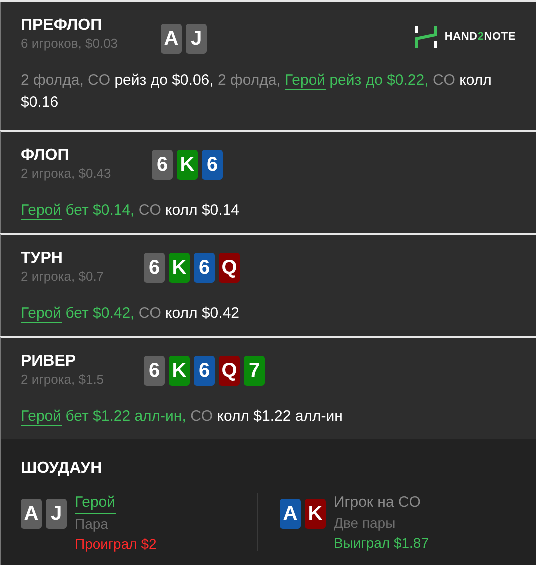 This screenshot has height=565, width=536. I want to click on action-summary: Герой бет $0.14, CO колл $0.14, so click(130, 211).